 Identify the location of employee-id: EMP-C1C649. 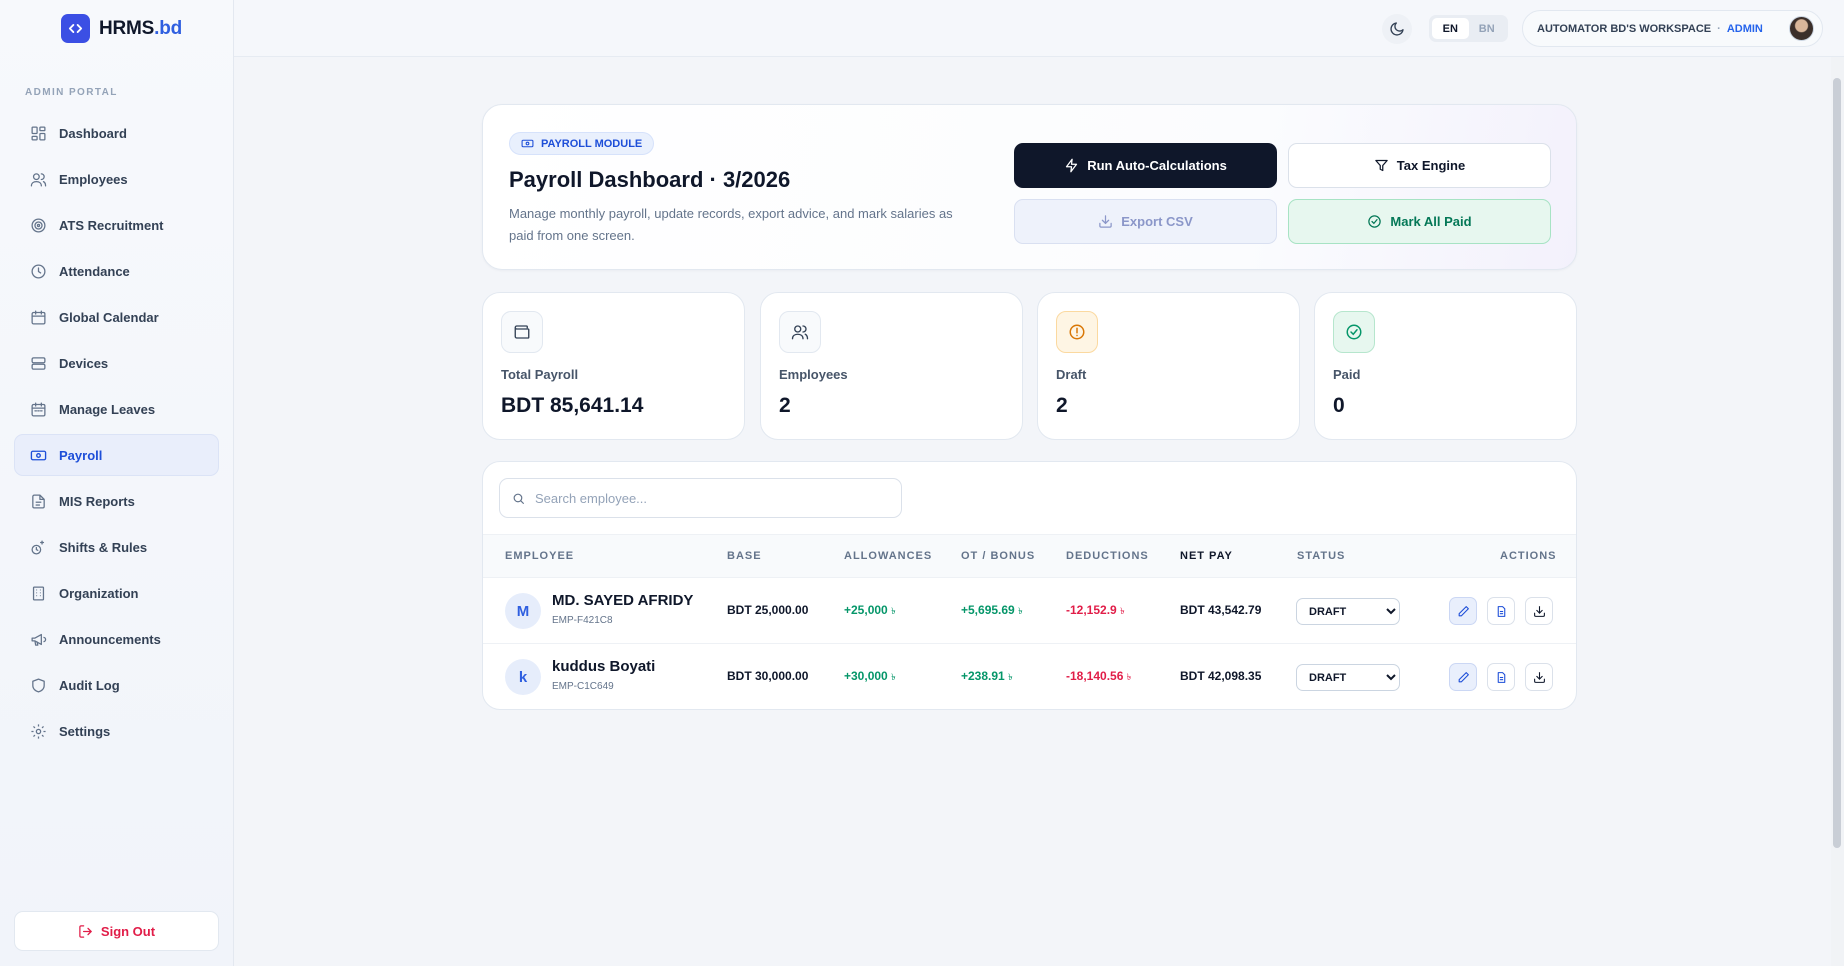
(583, 686).